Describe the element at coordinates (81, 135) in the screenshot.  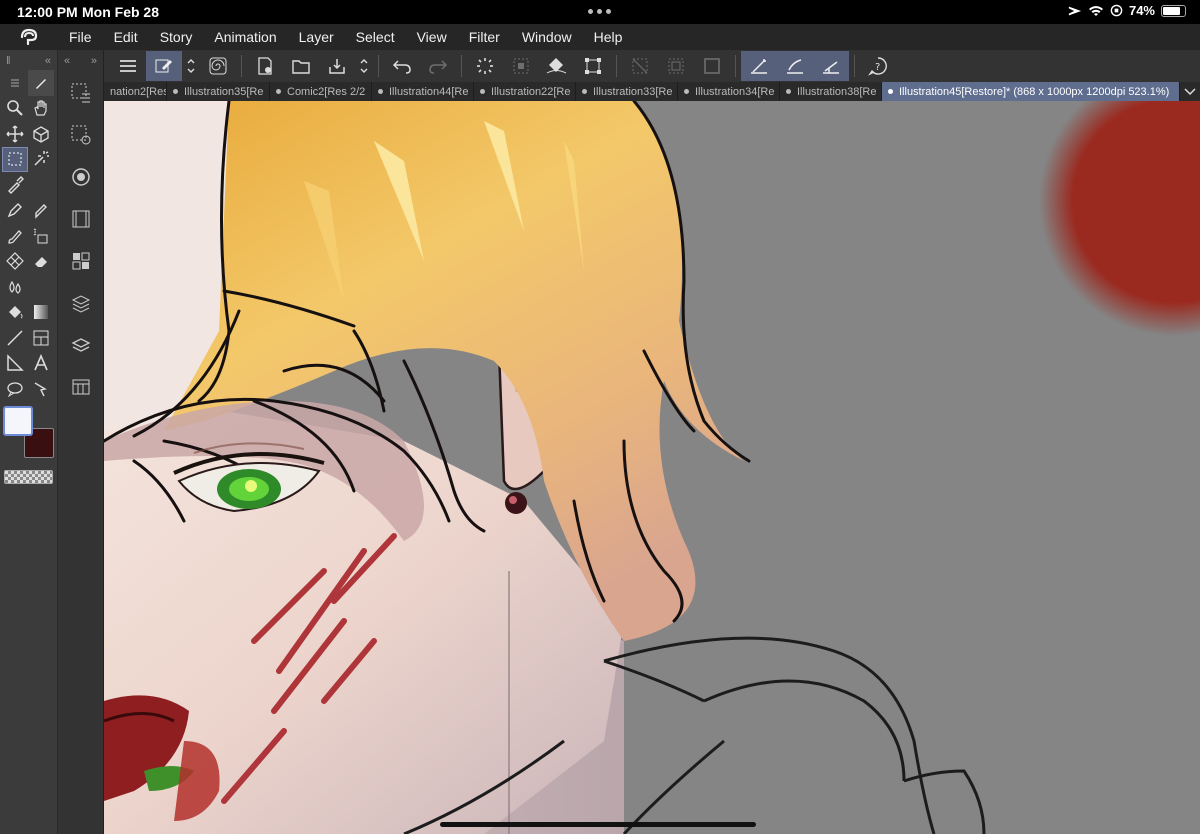
I see `tool-property-icon` at that location.